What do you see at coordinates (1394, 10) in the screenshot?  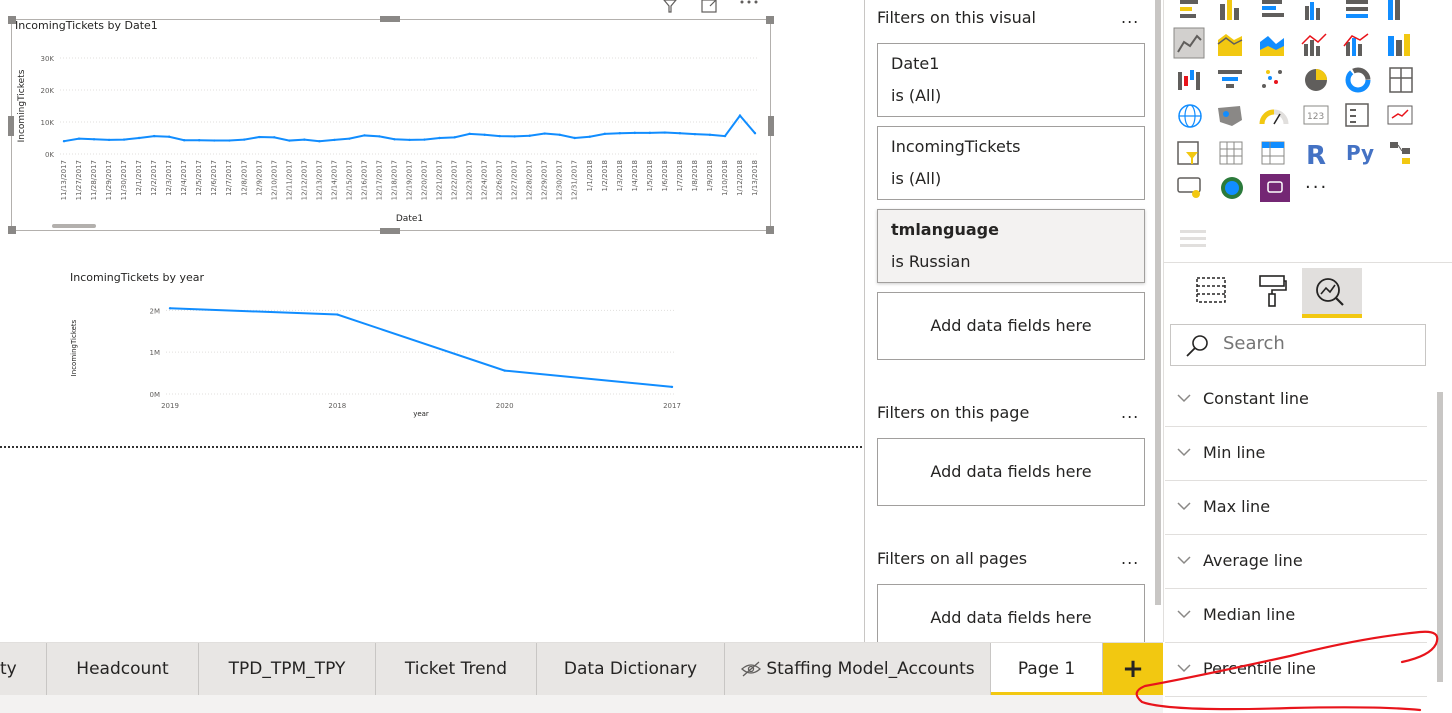 I see `100-stacked-column-chart-icon` at bounding box center [1394, 10].